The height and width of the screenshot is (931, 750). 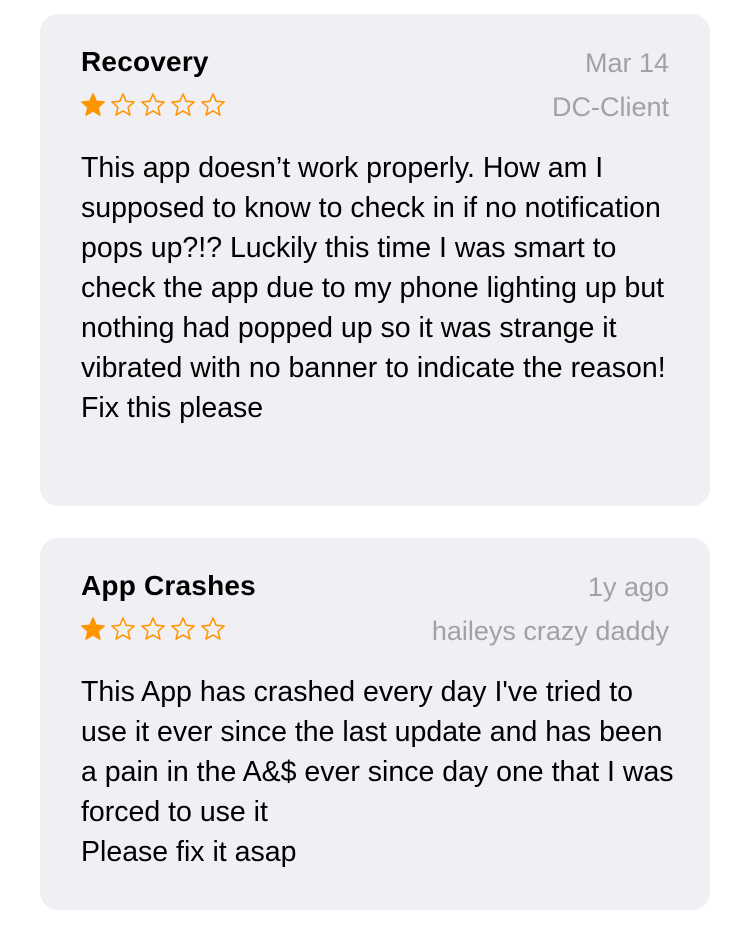 What do you see at coordinates (168, 585) in the screenshot?
I see `review-title: App Crashes` at bounding box center [168, 585].